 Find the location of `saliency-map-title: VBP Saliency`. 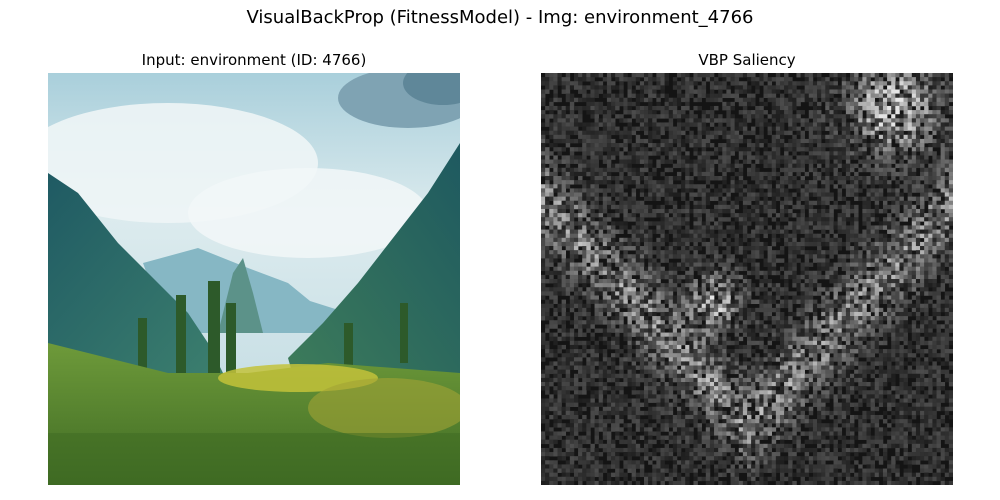

saliency-map-title: VBP Saliency is located at coordinates (747, 60).